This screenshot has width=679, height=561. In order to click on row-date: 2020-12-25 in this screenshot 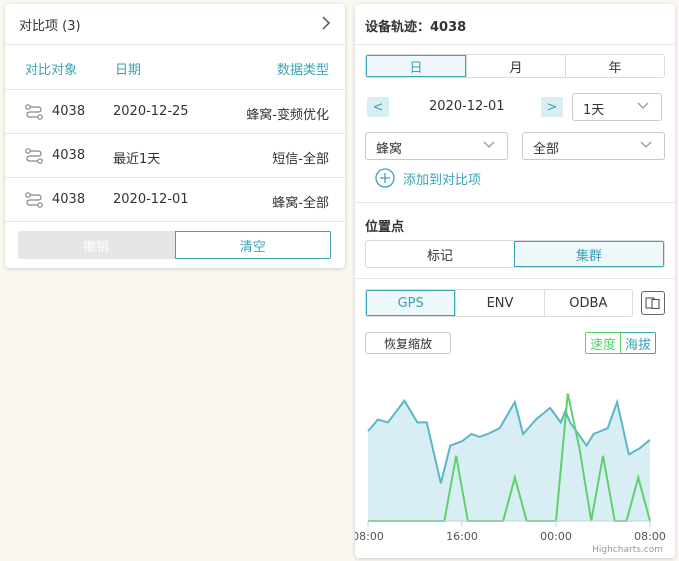, I will do `click(151, 111)`.